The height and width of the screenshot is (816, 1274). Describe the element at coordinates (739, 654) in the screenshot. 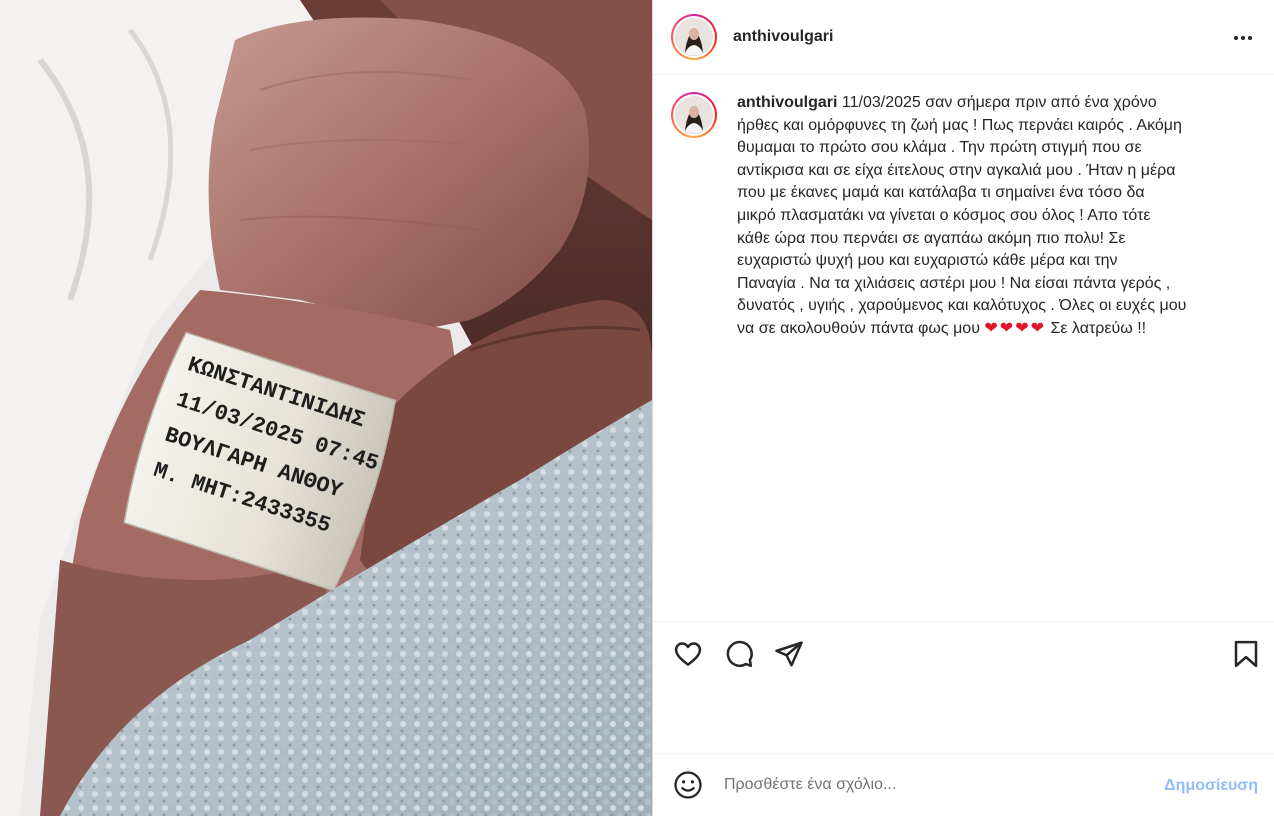

I see `comment-icon` at that location.